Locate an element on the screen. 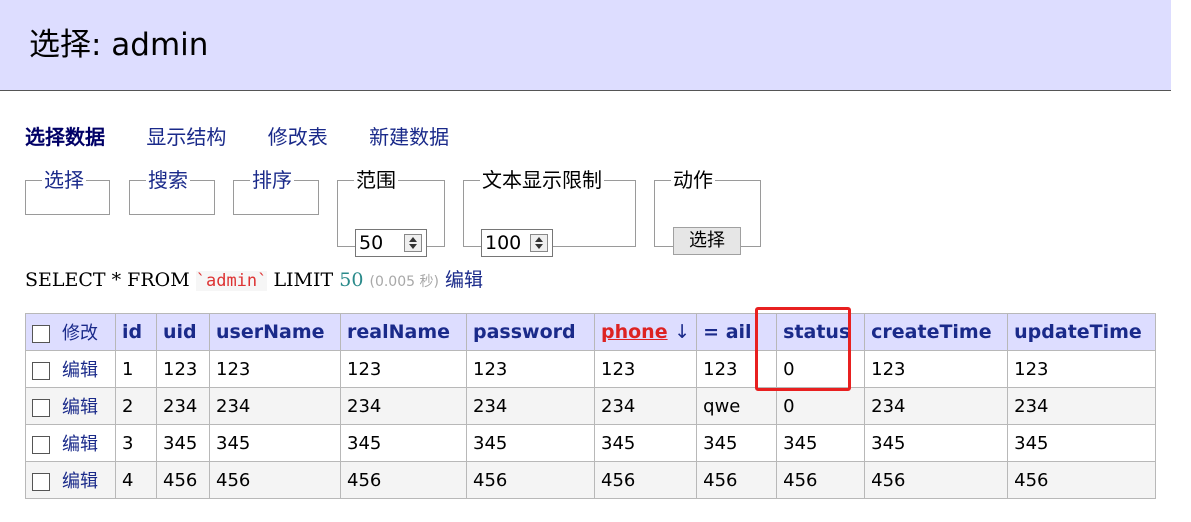 The width and height of the screenshot is (1191, 522). select-legend-link: 选择 is located at coordinates (64, 180).